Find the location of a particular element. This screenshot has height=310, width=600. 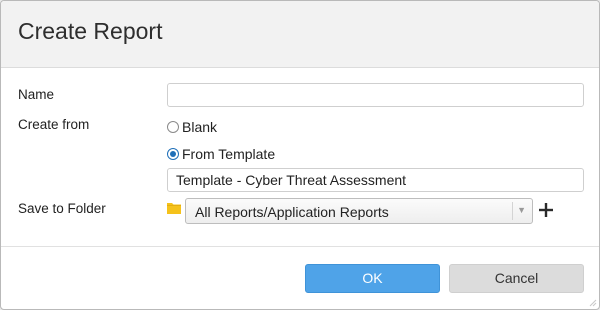

folder-select-value: All Reports/Application Reports is located at coordinates (292, 212).